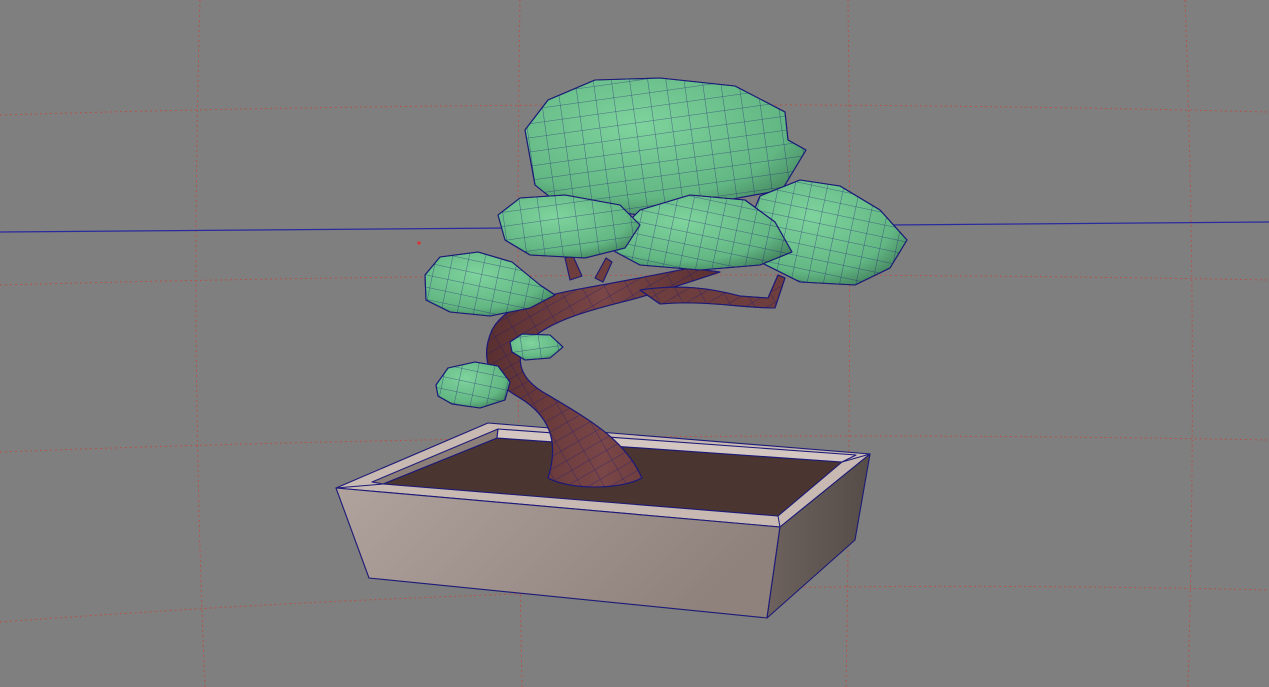 The height and width of the screenshot is (687, 1269). I want to click on foliage-left-pad, so click(569, 226).